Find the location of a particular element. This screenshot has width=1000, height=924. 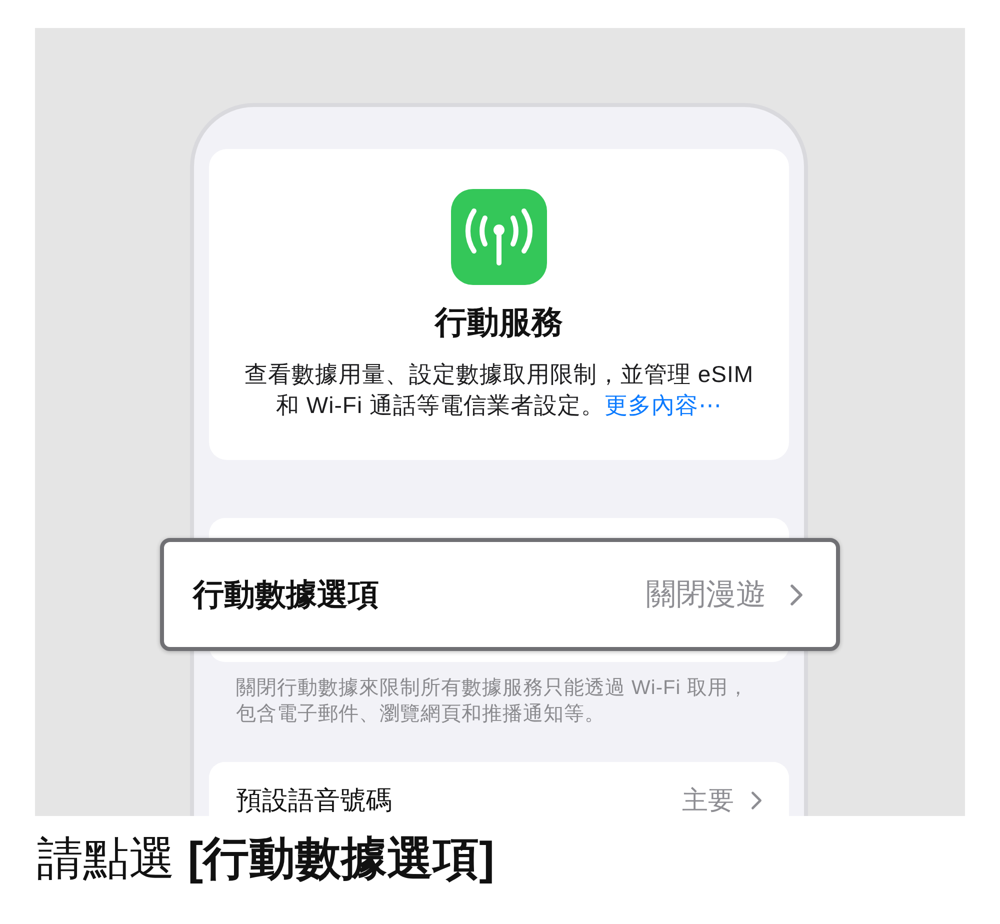

more-link: 更多內容⋯ is located at coordinates (663, 405).